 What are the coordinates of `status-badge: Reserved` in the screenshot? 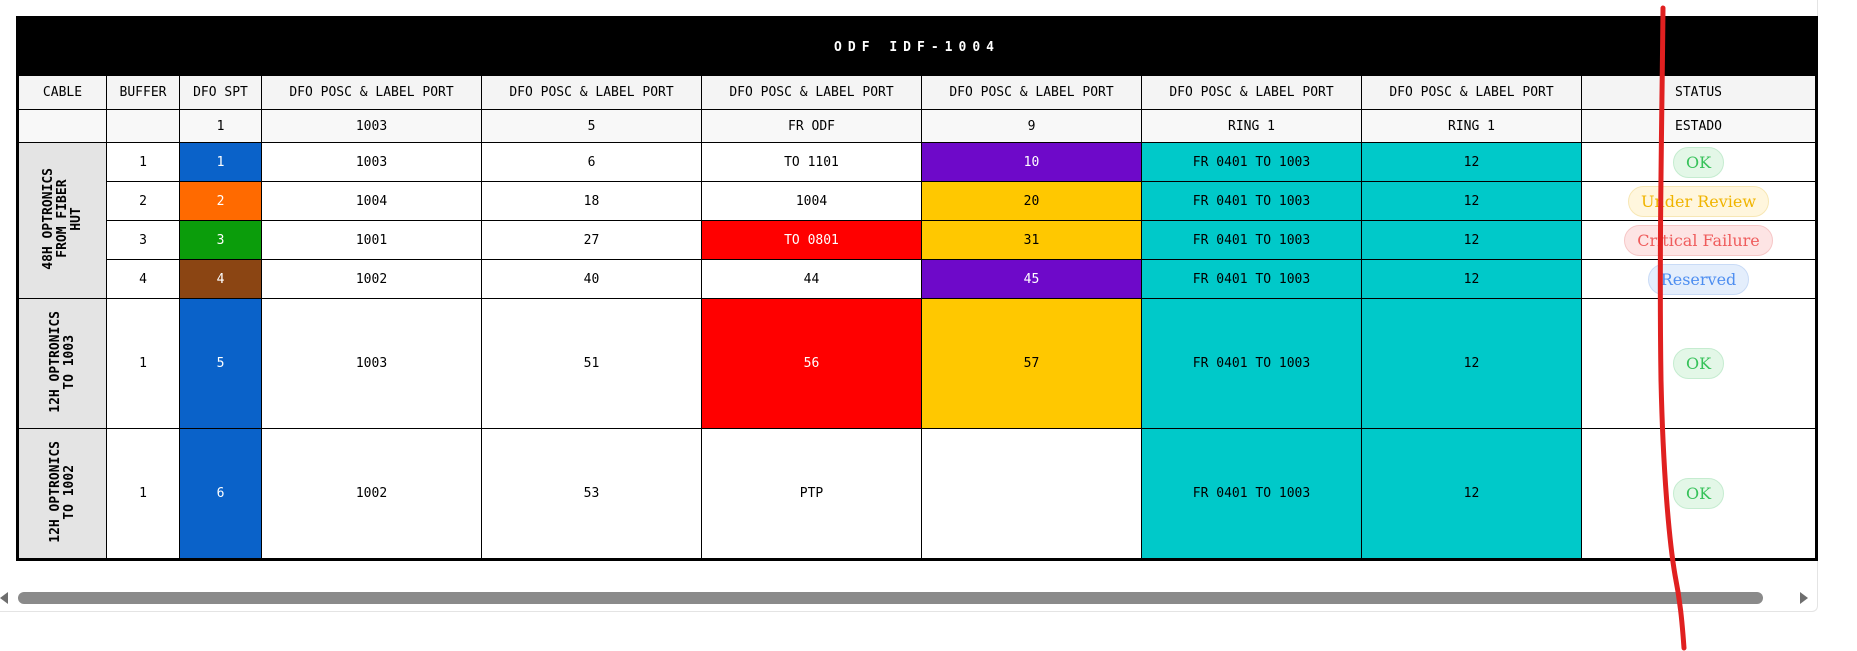 It's located at (1698, 279).